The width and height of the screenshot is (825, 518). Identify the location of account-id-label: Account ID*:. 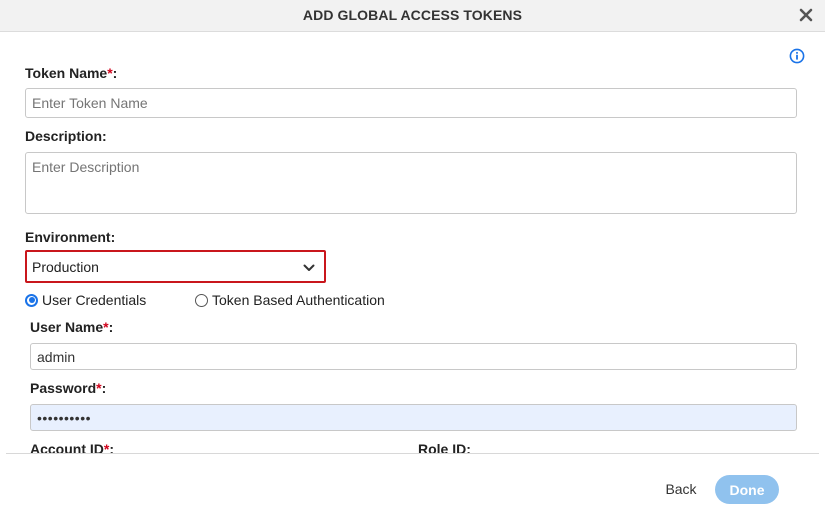
(72, 447).